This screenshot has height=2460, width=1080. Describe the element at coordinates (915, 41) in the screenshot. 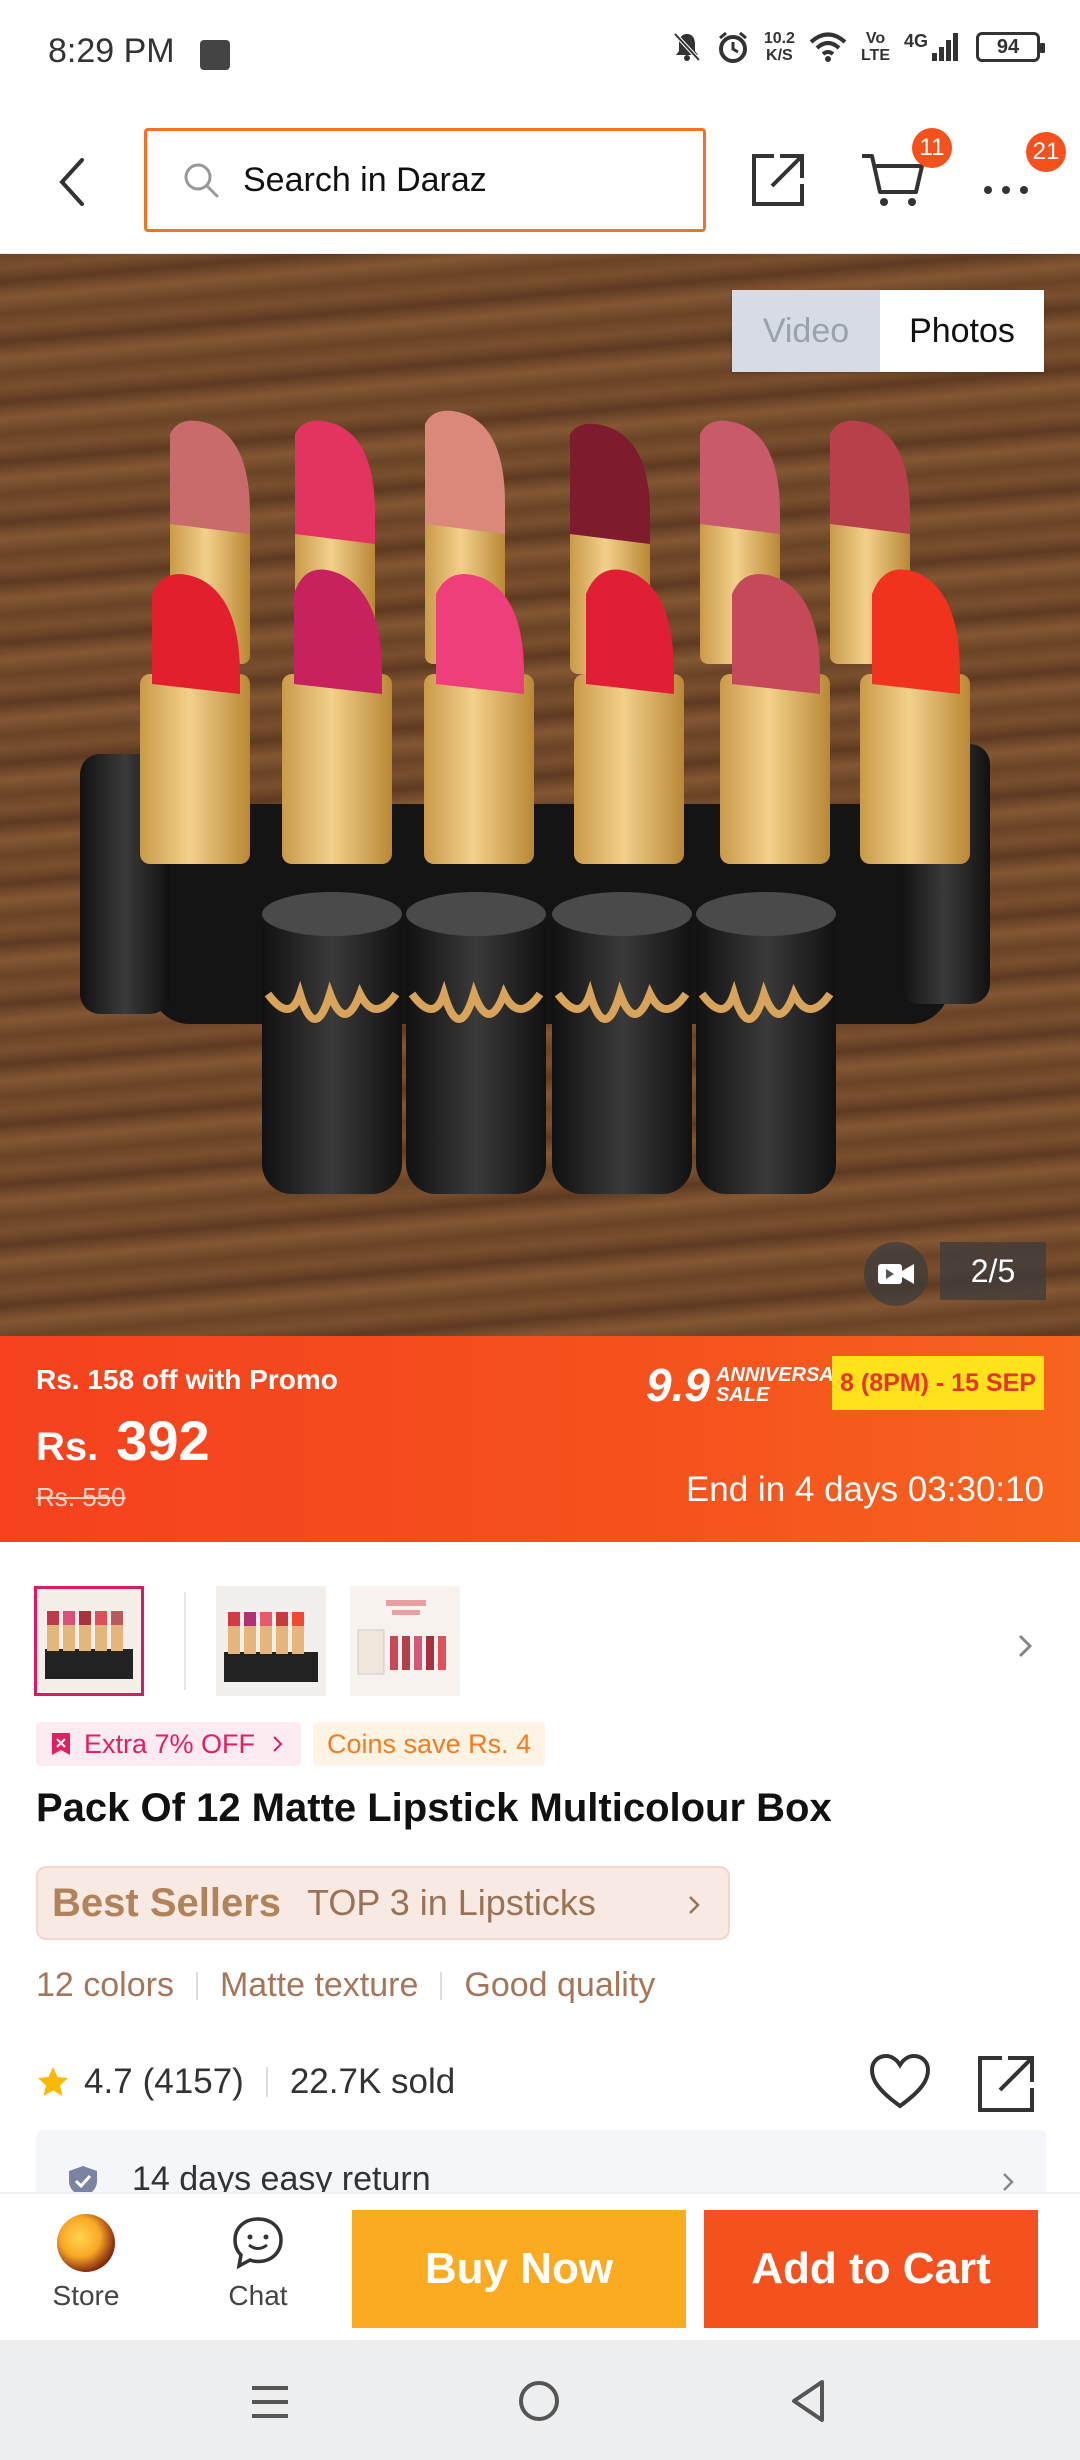

I see `network-type: 4G` at that location.